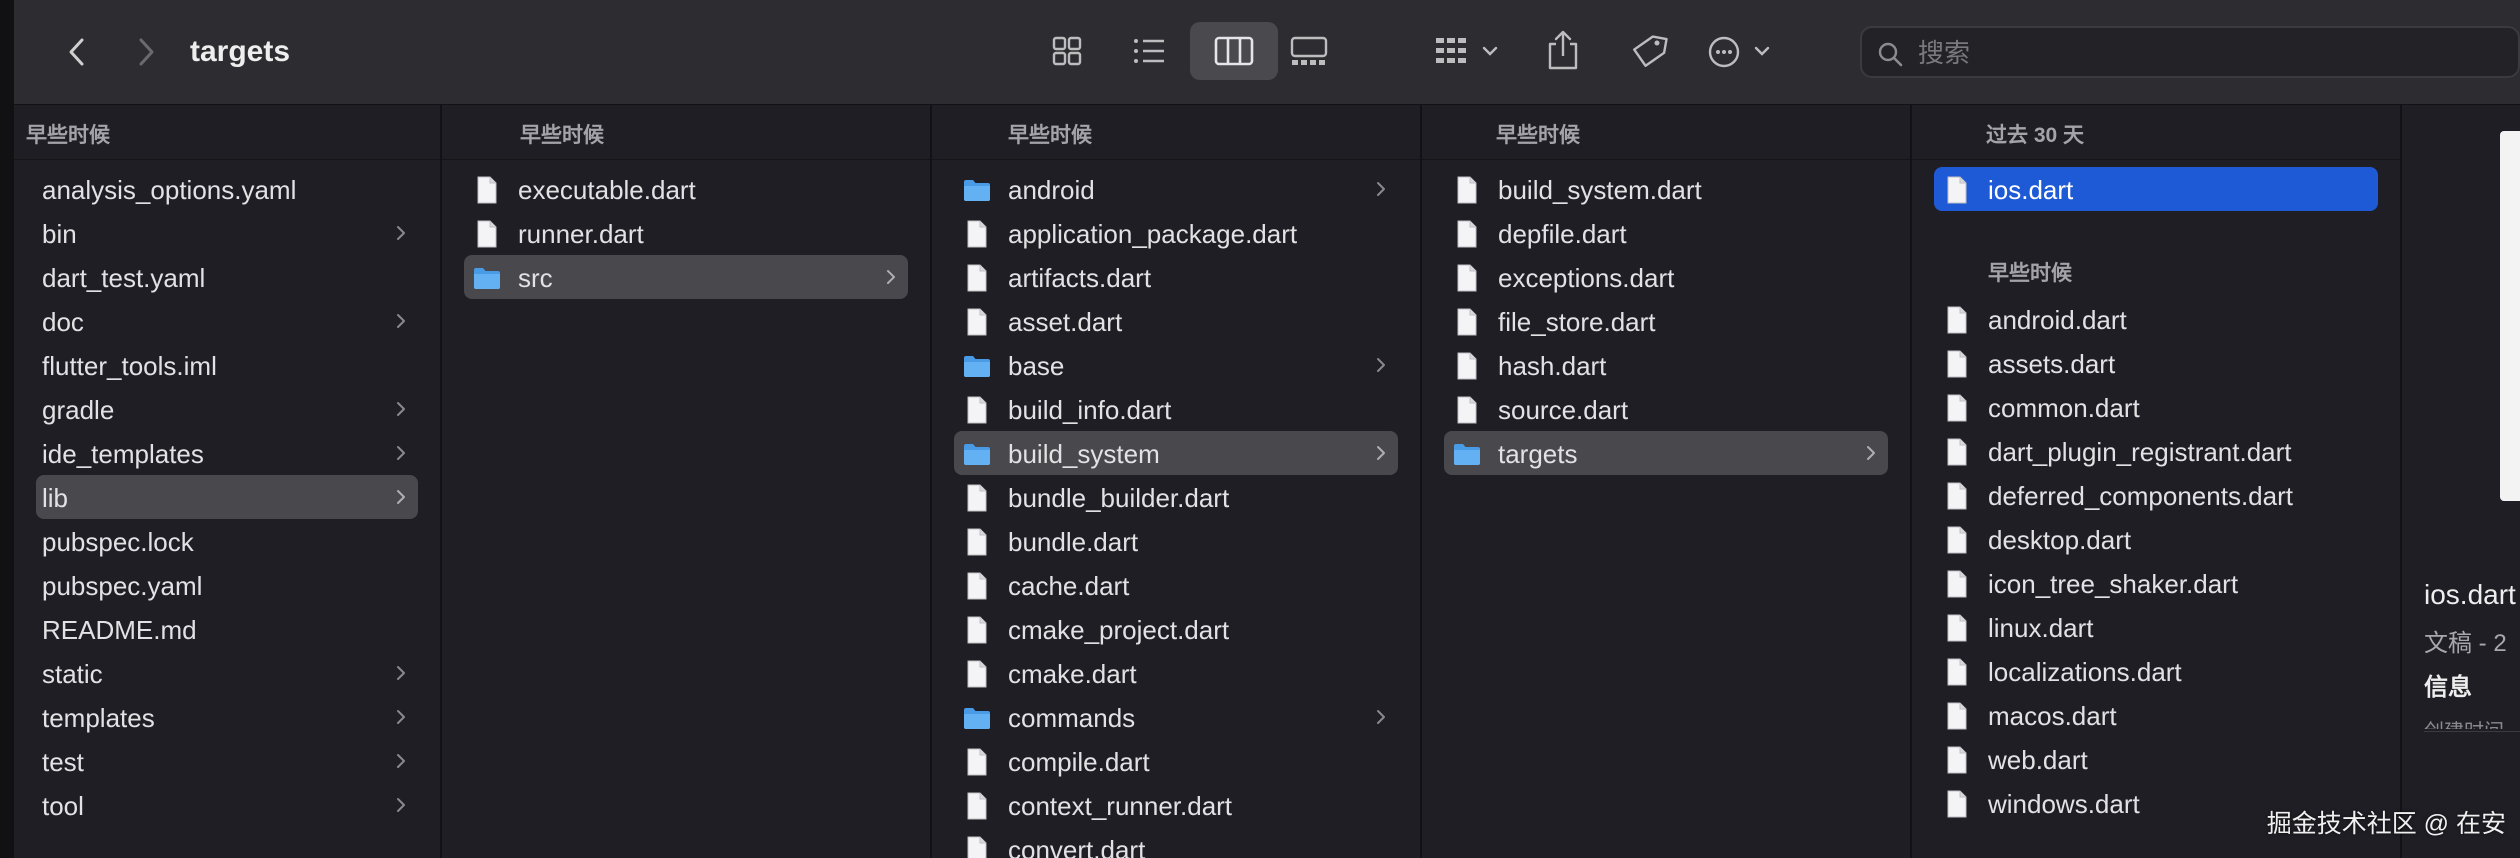  I want to click on file-row: assets.dart, so click(2156, 363).